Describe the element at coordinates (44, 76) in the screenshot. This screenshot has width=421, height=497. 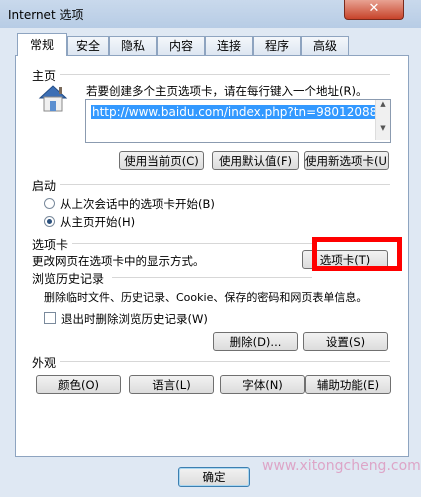
I see `homepage-heading: 主页` at that location.